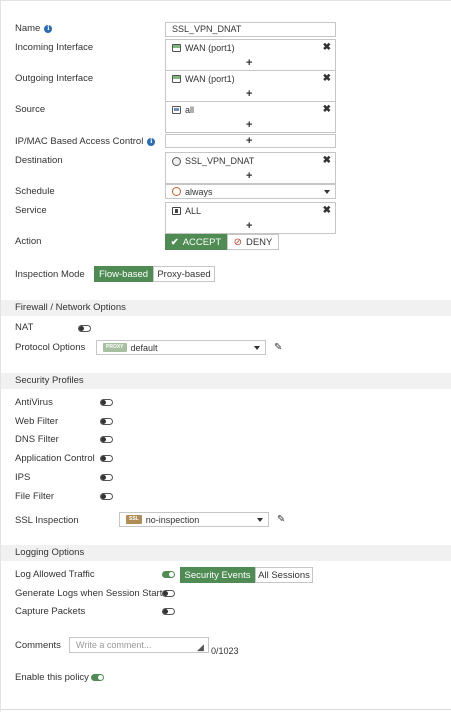 The width and height of the screenshot is (451, 712). Describe the element at coordinates (200, 647) in the screenshot. I see `resize-handle-icon: ◢` at that location.